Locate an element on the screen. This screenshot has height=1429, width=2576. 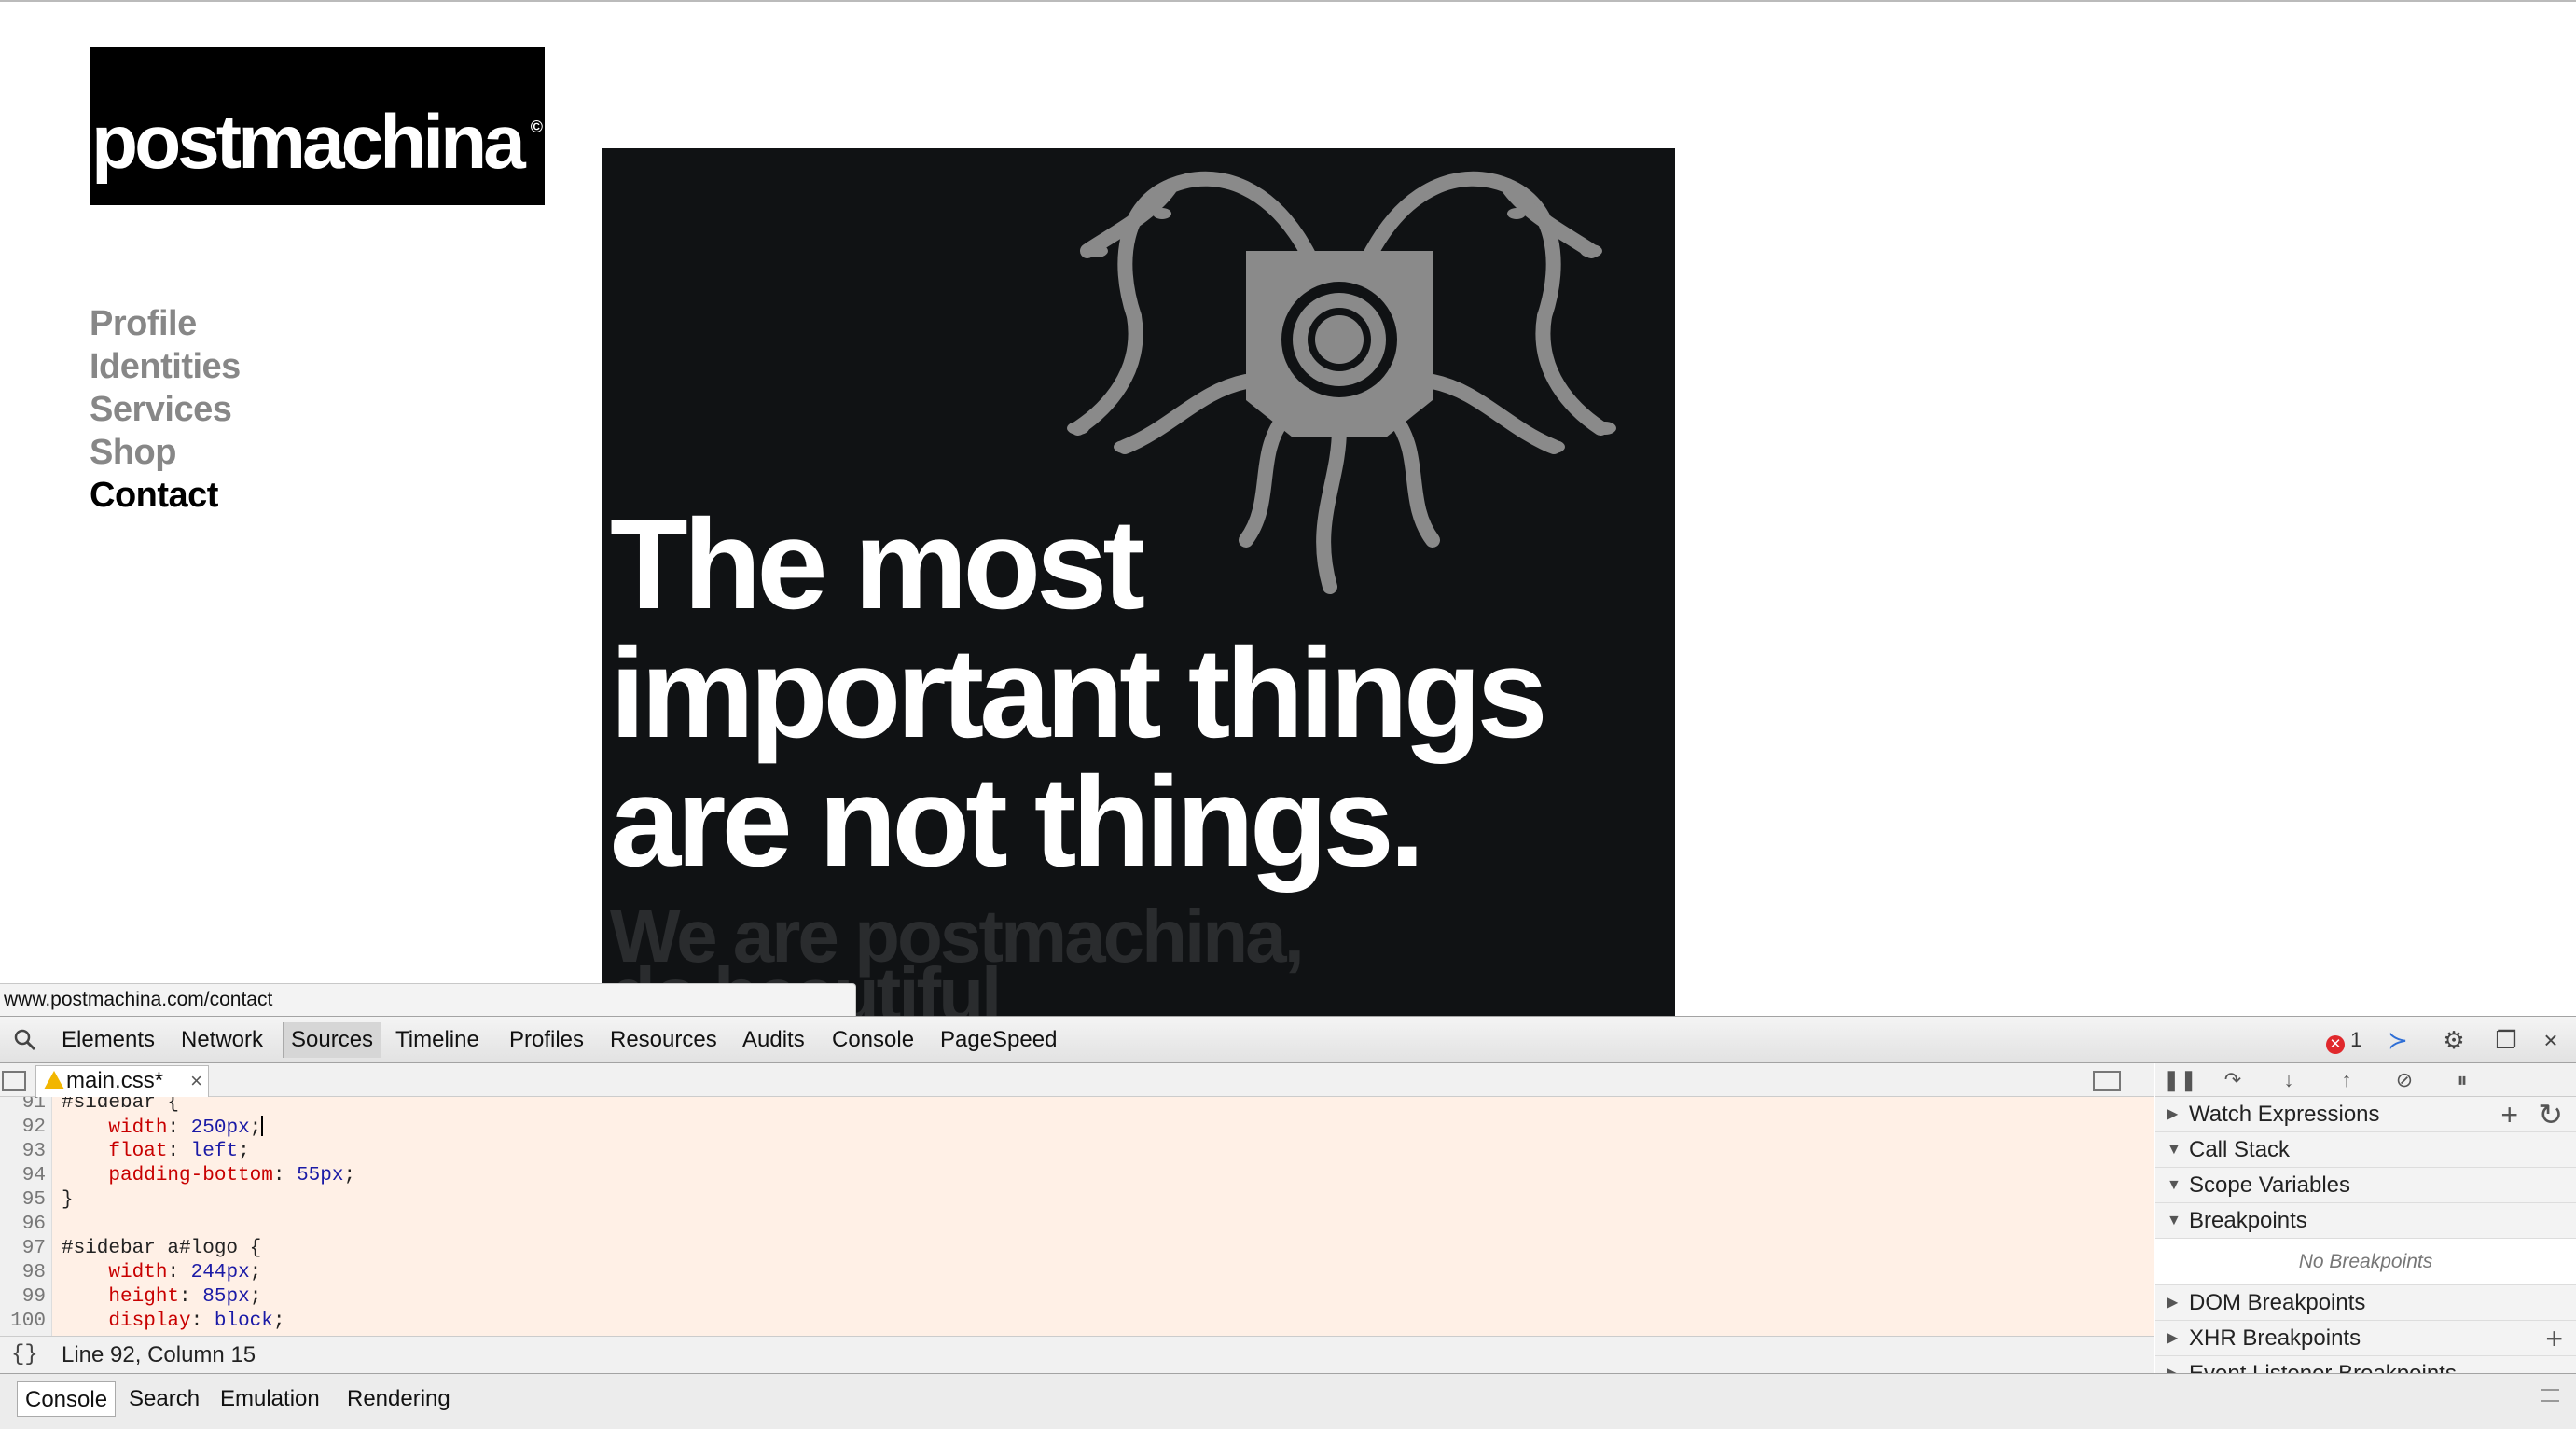
search-icon is located at coordinates (25, 1040).